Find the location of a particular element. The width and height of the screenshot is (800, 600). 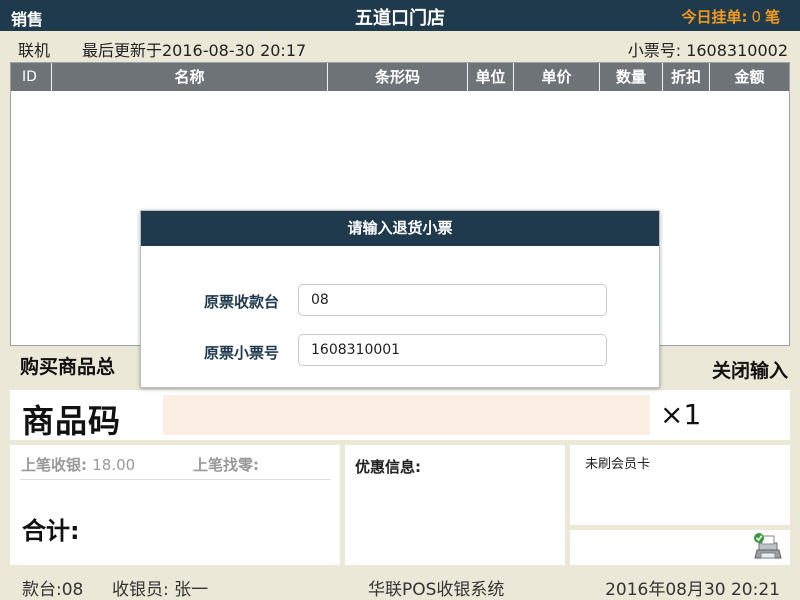

column-header-quantity: 数量 is located at coordinates (631, 77).